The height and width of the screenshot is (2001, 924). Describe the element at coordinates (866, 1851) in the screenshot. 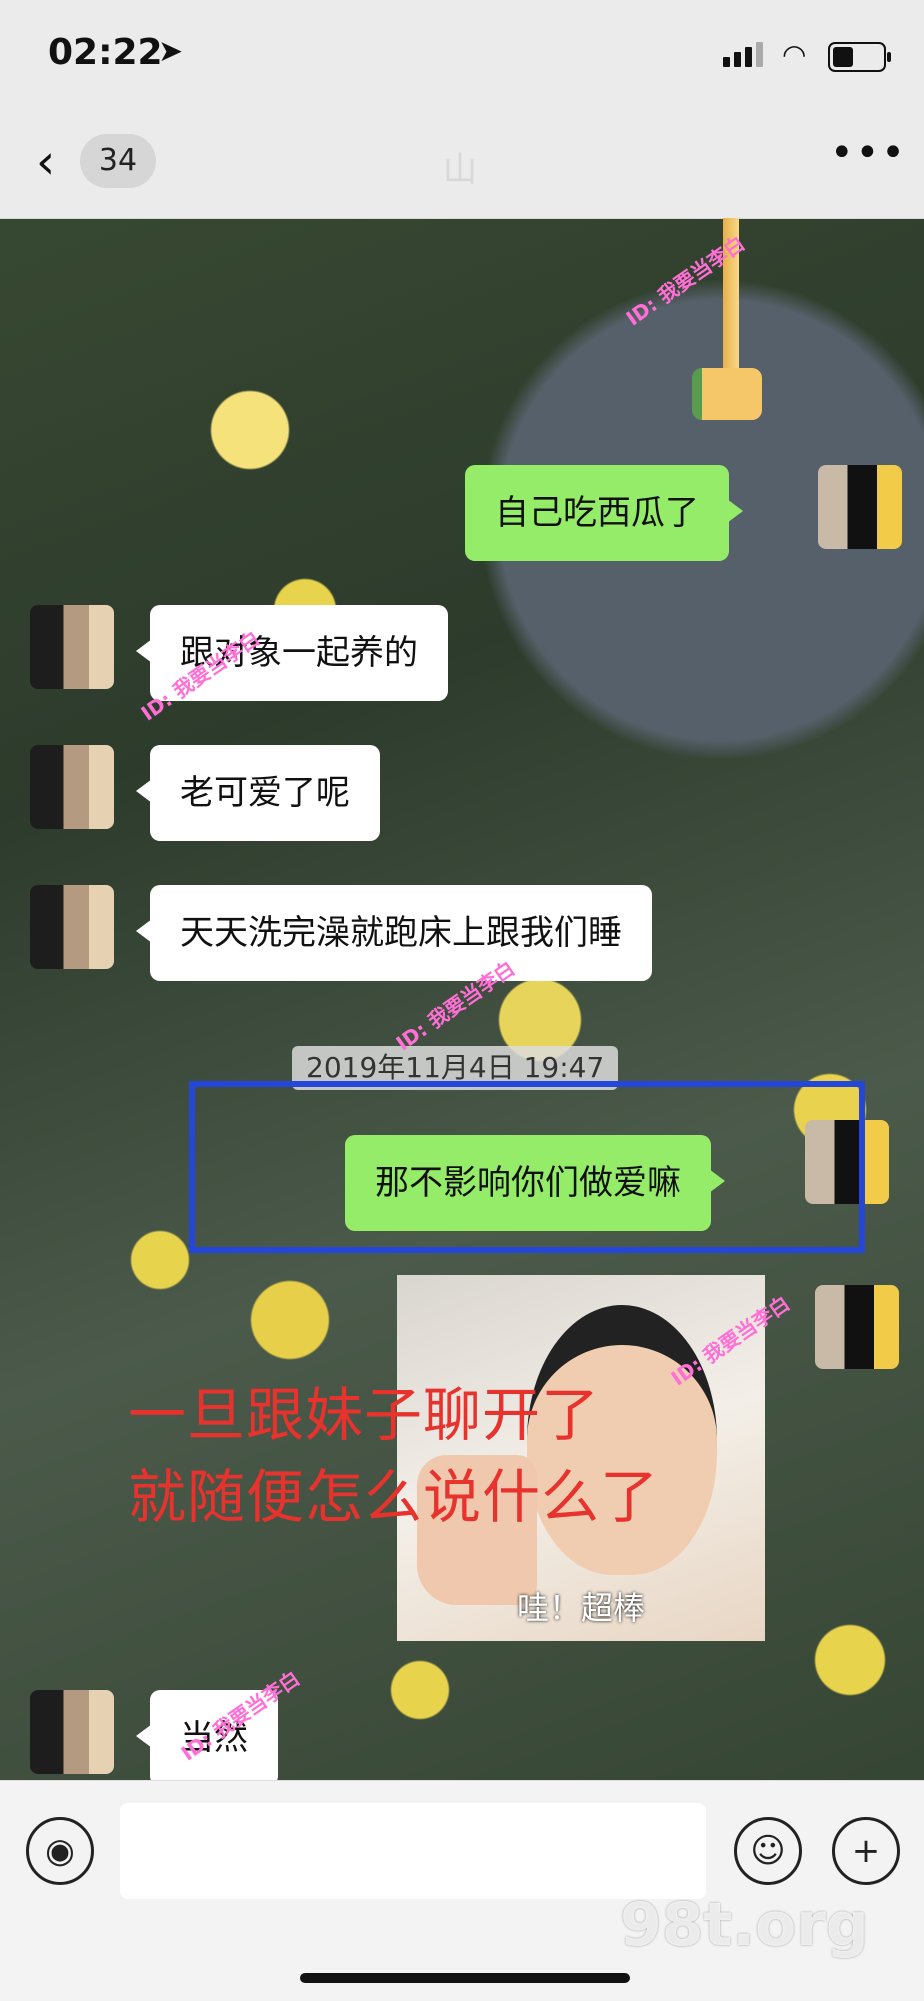

I see `plus-icon: +` at that location.